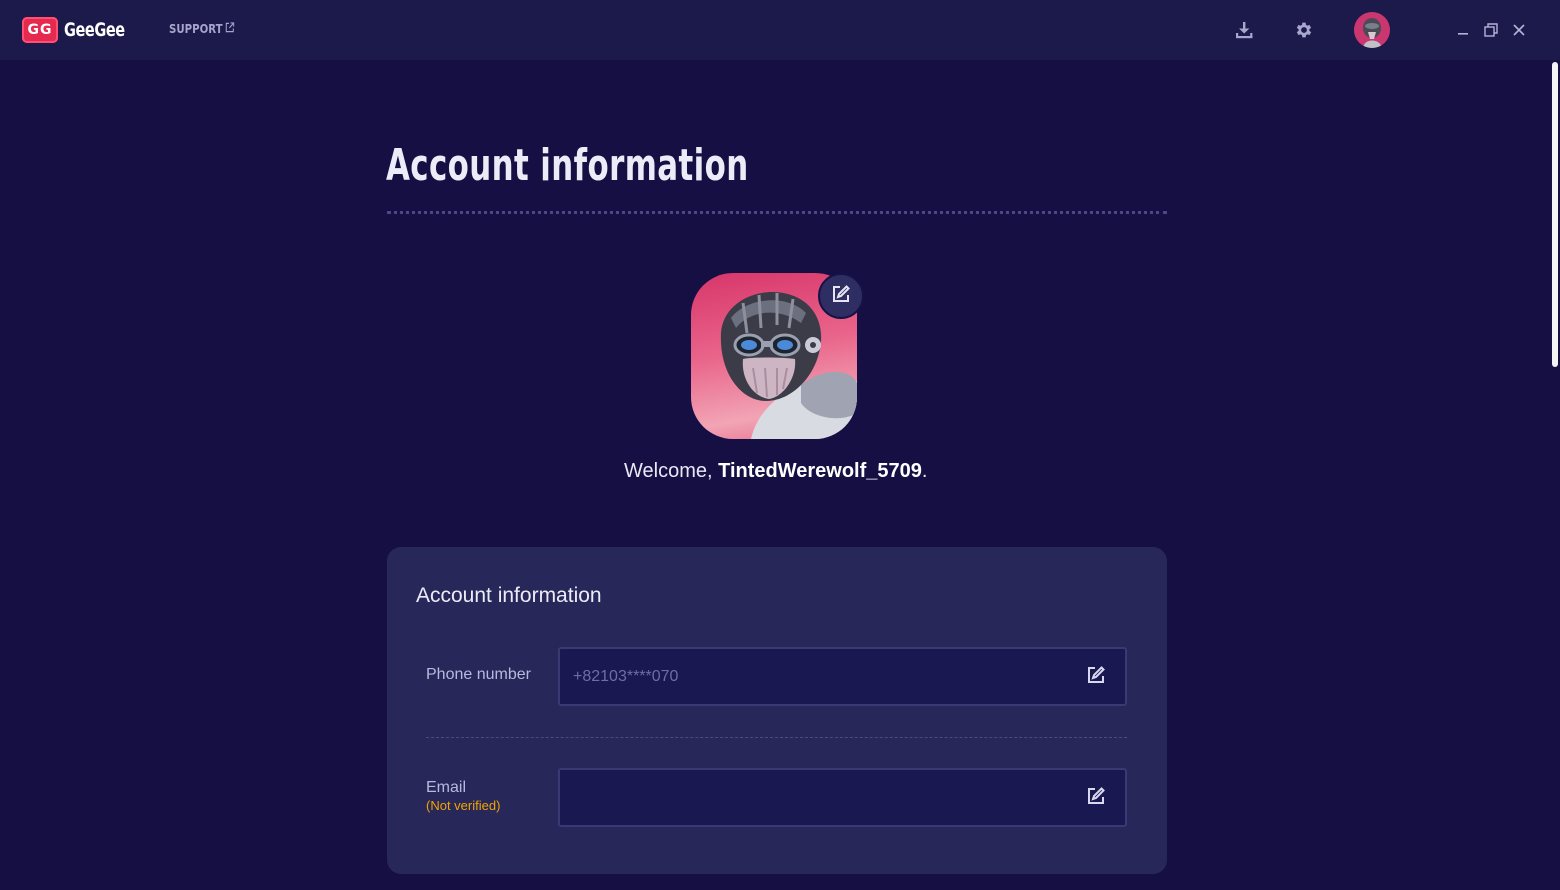  What do you see at coordinates (1555, 475) in the screenshot?
I see `scrollbar` at bounding box center [1555, 475].